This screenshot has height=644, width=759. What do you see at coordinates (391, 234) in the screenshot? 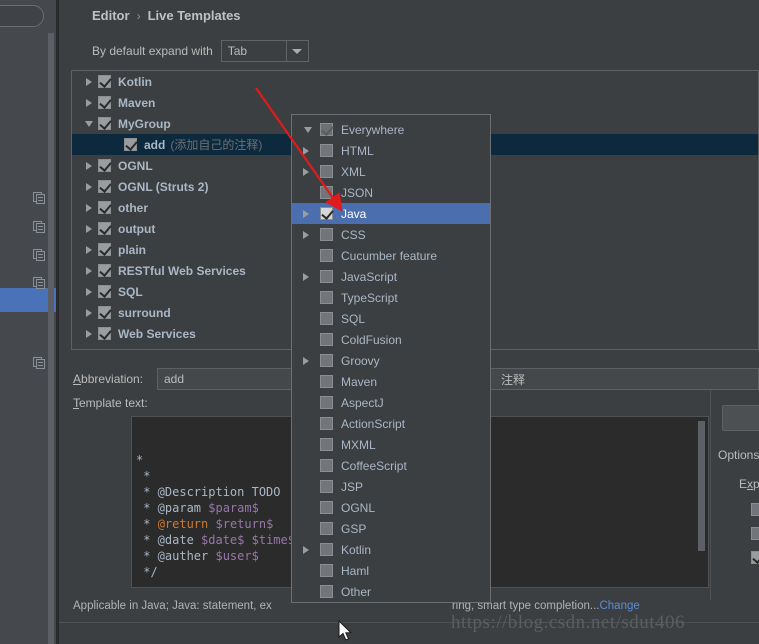
I see `popup-row: CSS` at bounding box center [391, 234].